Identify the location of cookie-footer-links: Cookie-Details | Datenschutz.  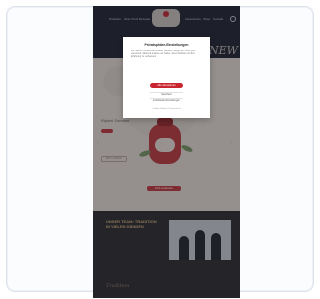
(166, 109).